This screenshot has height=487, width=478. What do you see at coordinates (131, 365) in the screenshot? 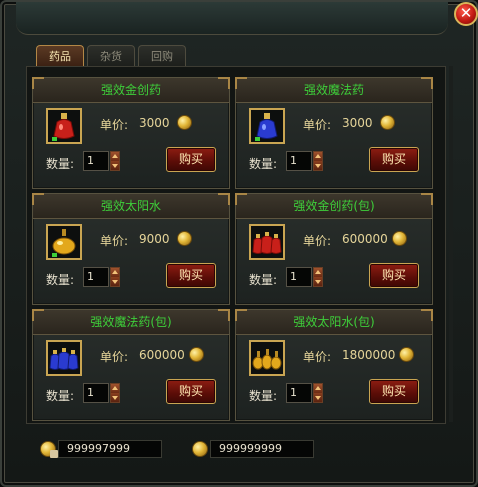
I see `item-card: 强效魔法药(包) 单价: 600000 数量: 1 购买` at bounding box center [131, 365].